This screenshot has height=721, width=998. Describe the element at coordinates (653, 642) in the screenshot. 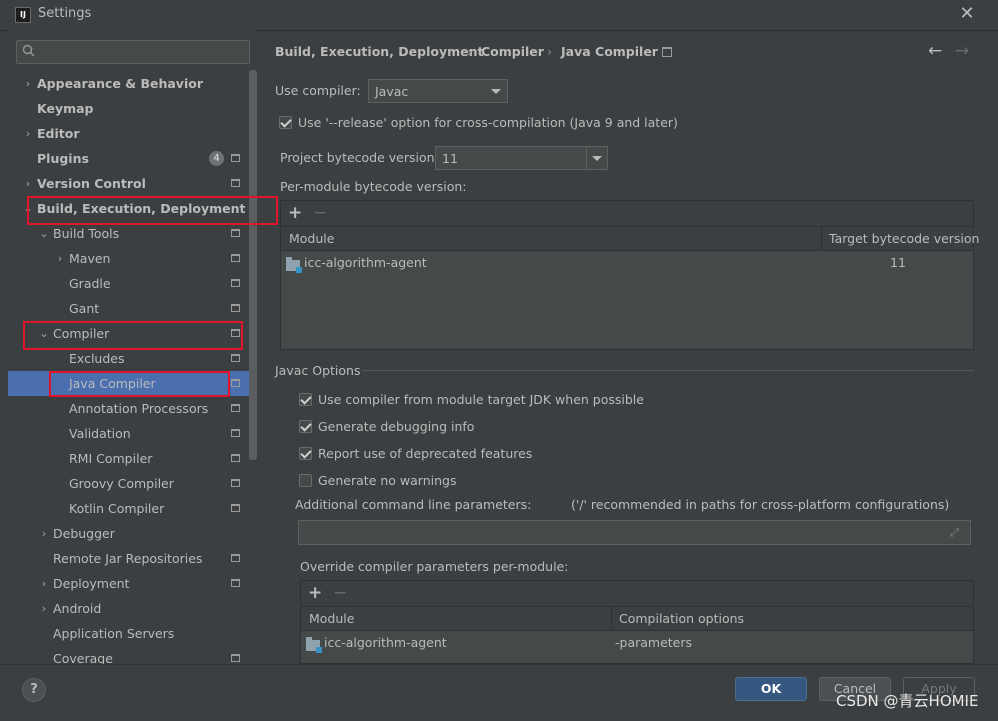

I see `override-compilation-options: -parameters` at that location.